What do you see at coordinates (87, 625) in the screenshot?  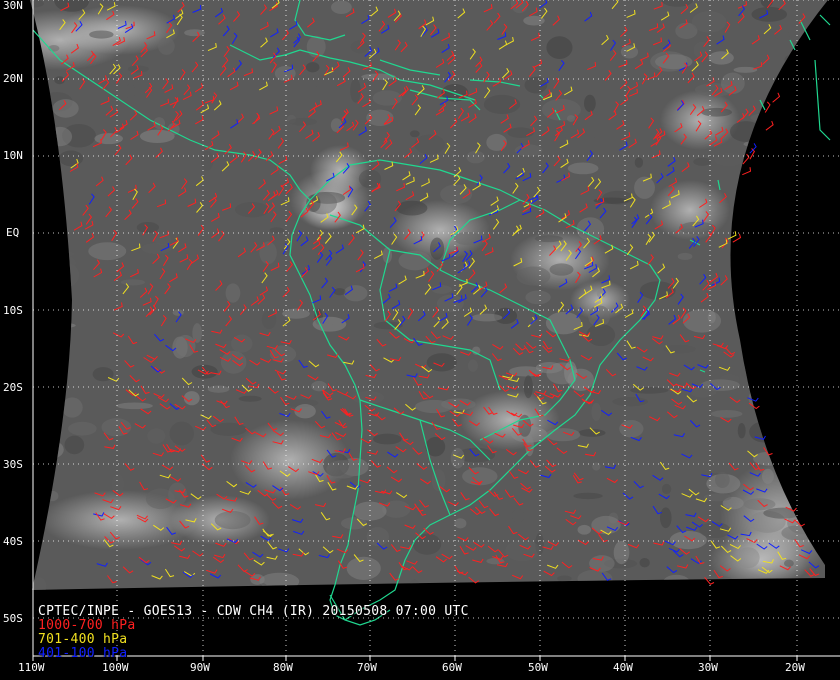 I see `legend-low-level: 1000-700 hPa` at bounding box center [87, 625].